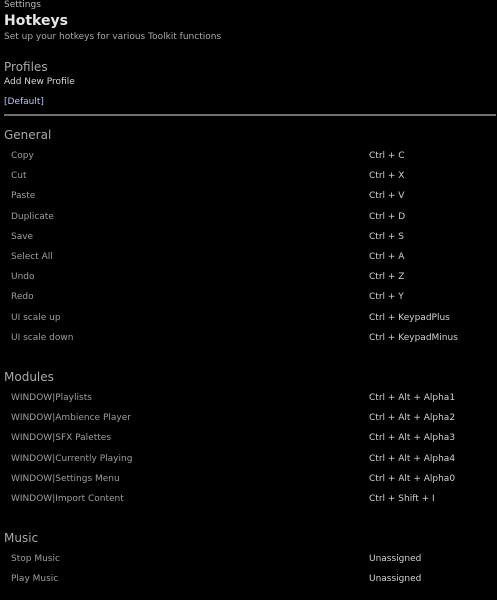 This screenshot has height=600, width=497. I want to click on hotkey-label: WINDOW|Import Content, so click(67, 498).